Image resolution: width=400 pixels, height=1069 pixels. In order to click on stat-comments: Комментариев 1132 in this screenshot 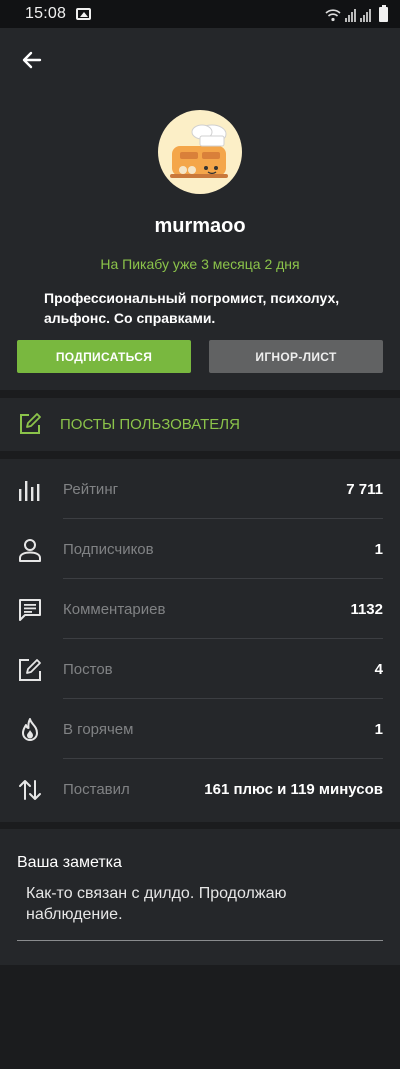, I will do `click(200, 609)`.